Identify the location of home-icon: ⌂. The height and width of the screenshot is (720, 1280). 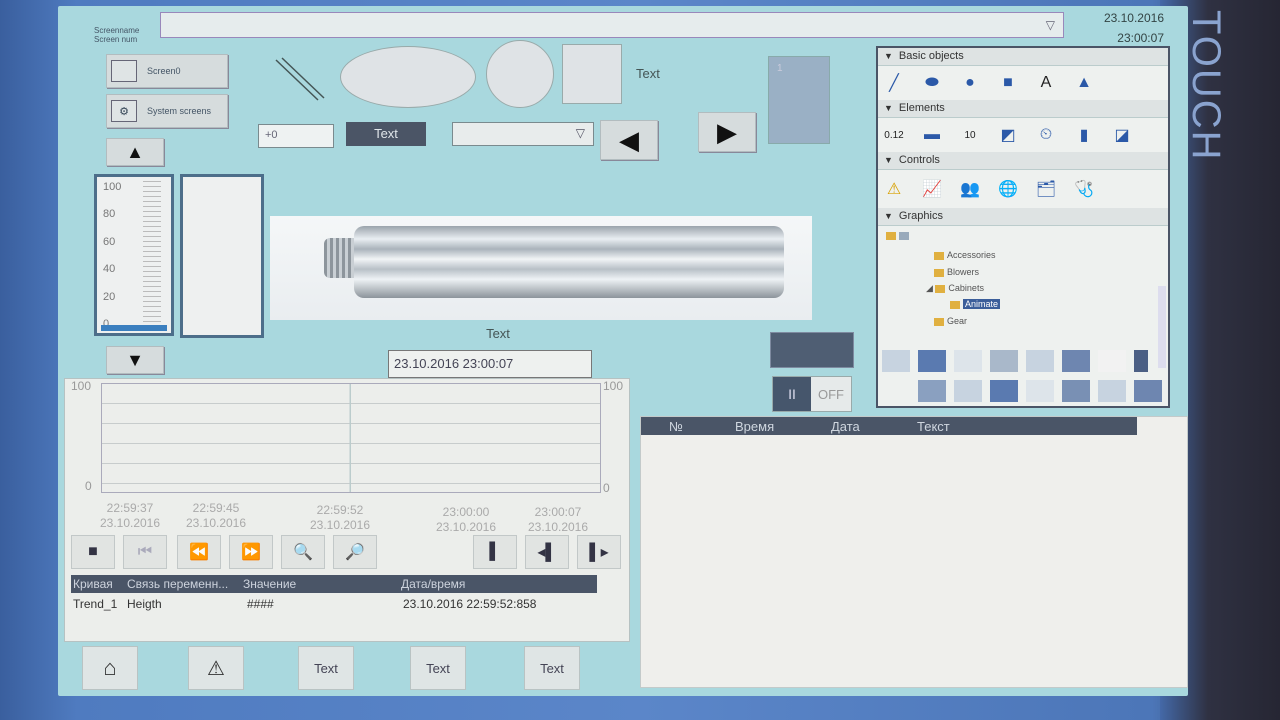
(110, 667).